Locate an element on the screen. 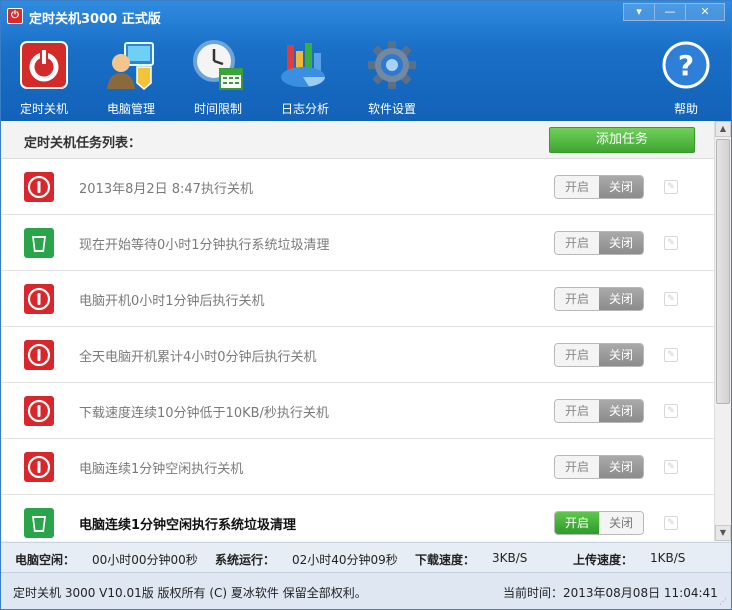 The height and width of the screenshot is (610, 732). toolbar-shutdown-label: 定时关机 is located at coordinates (43, 109).